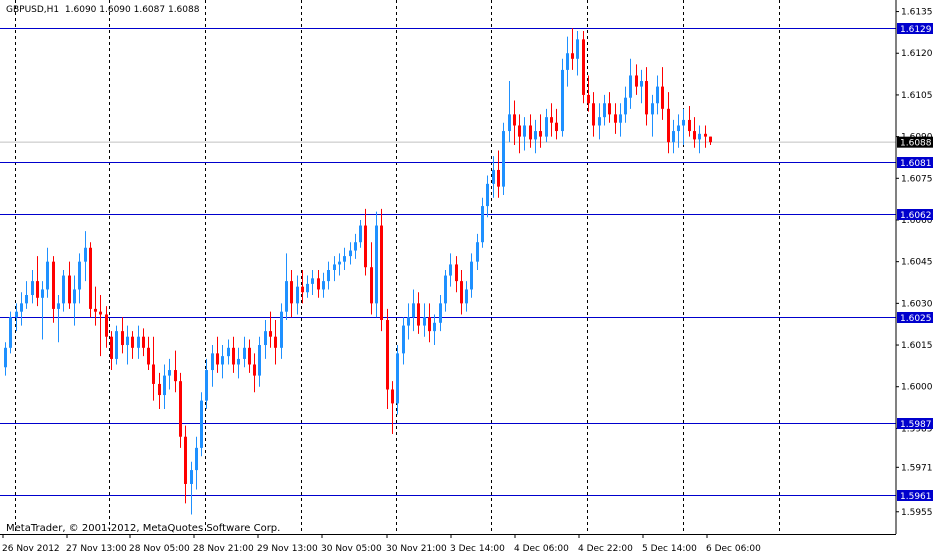 The height and width of the screenshot is (559, 933). What do you see at coordinates (916, 144) in the screenshot?
I see `current-price-label: 1.6088` at bounding box center [916, 144].